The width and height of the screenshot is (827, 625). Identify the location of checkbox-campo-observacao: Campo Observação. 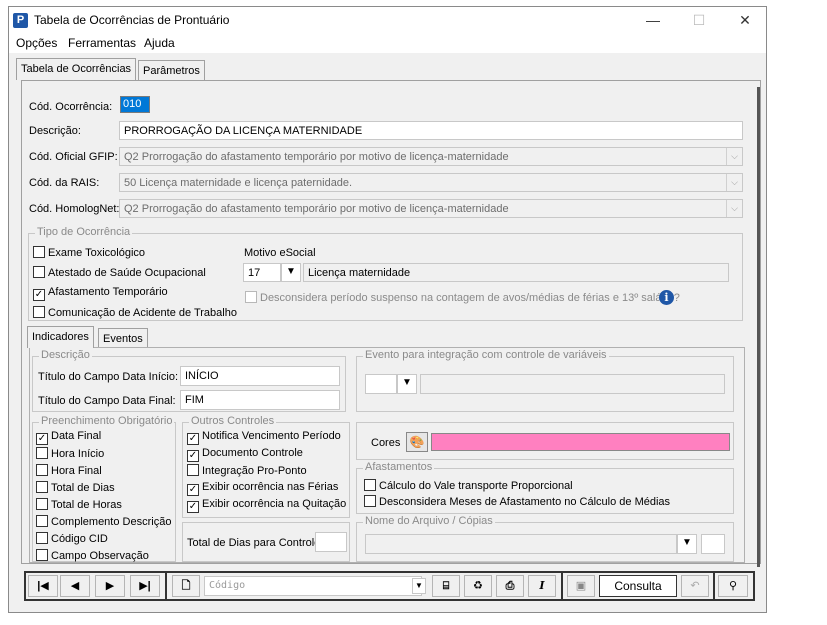
(92, 555).